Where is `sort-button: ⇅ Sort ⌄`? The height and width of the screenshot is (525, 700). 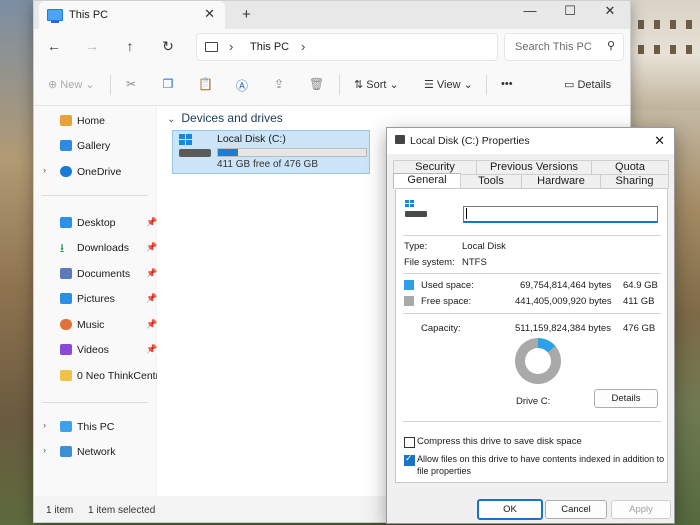 sort-button: ⇅ Sort ⌄ is located at coordinates (376, 84).